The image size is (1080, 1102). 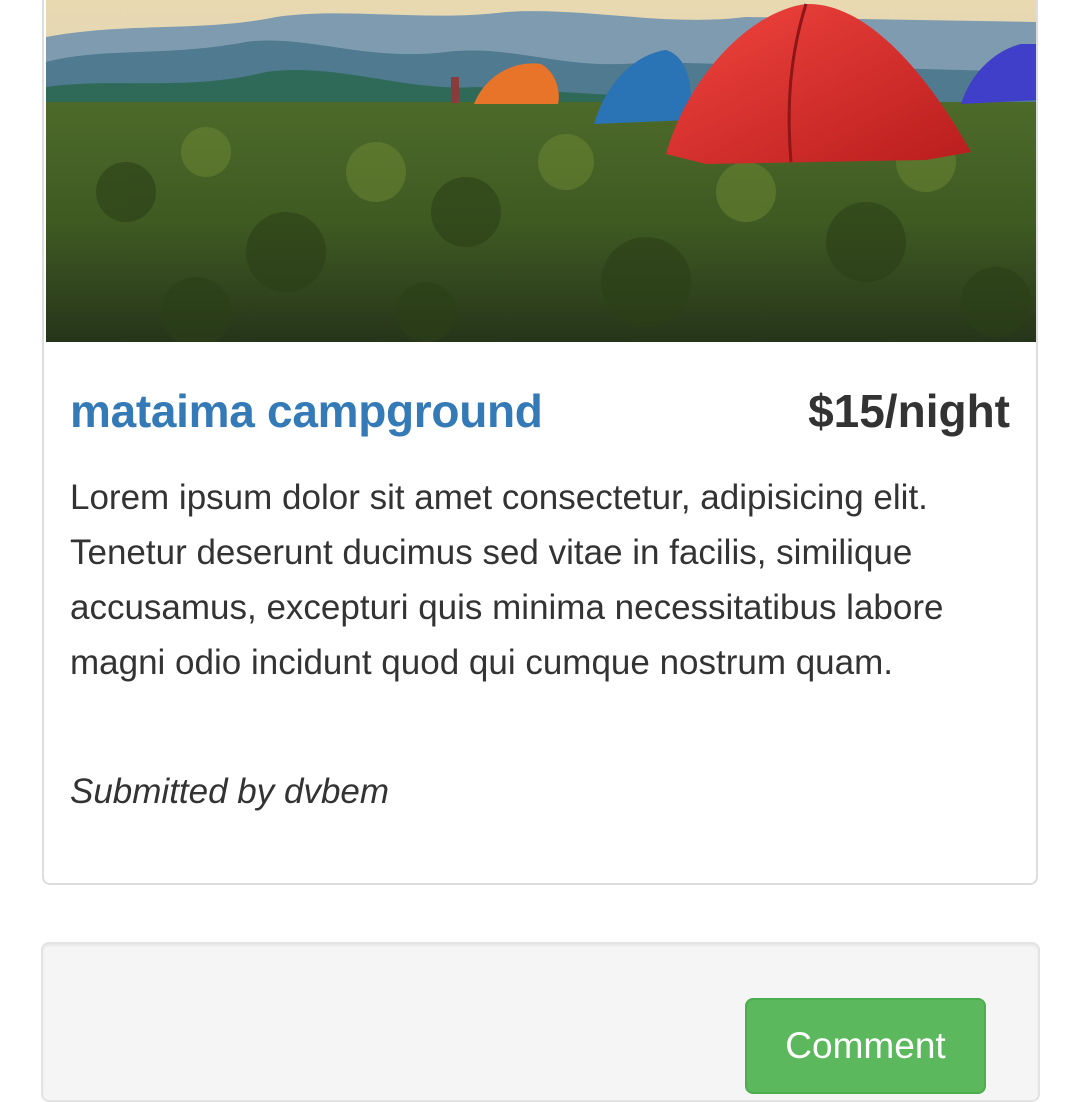 What do you see at coordinates (540, 1022) in the screenshot?
I see `comments-well: Comment` at bounding box center [540, 1022].